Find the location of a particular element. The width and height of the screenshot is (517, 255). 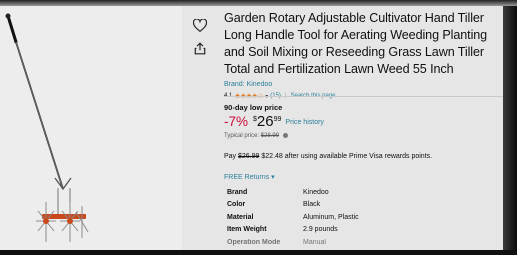

brand-link: Brand: Kinedoo is located at coordinates (365, 84).